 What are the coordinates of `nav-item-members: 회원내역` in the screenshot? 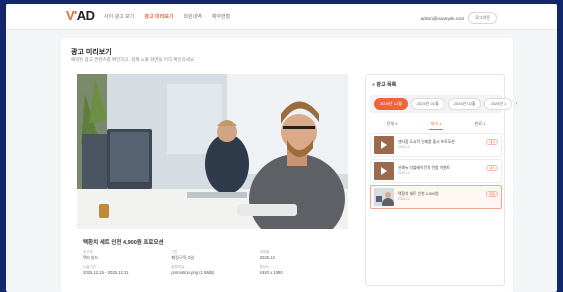 It's located at (192, 16).